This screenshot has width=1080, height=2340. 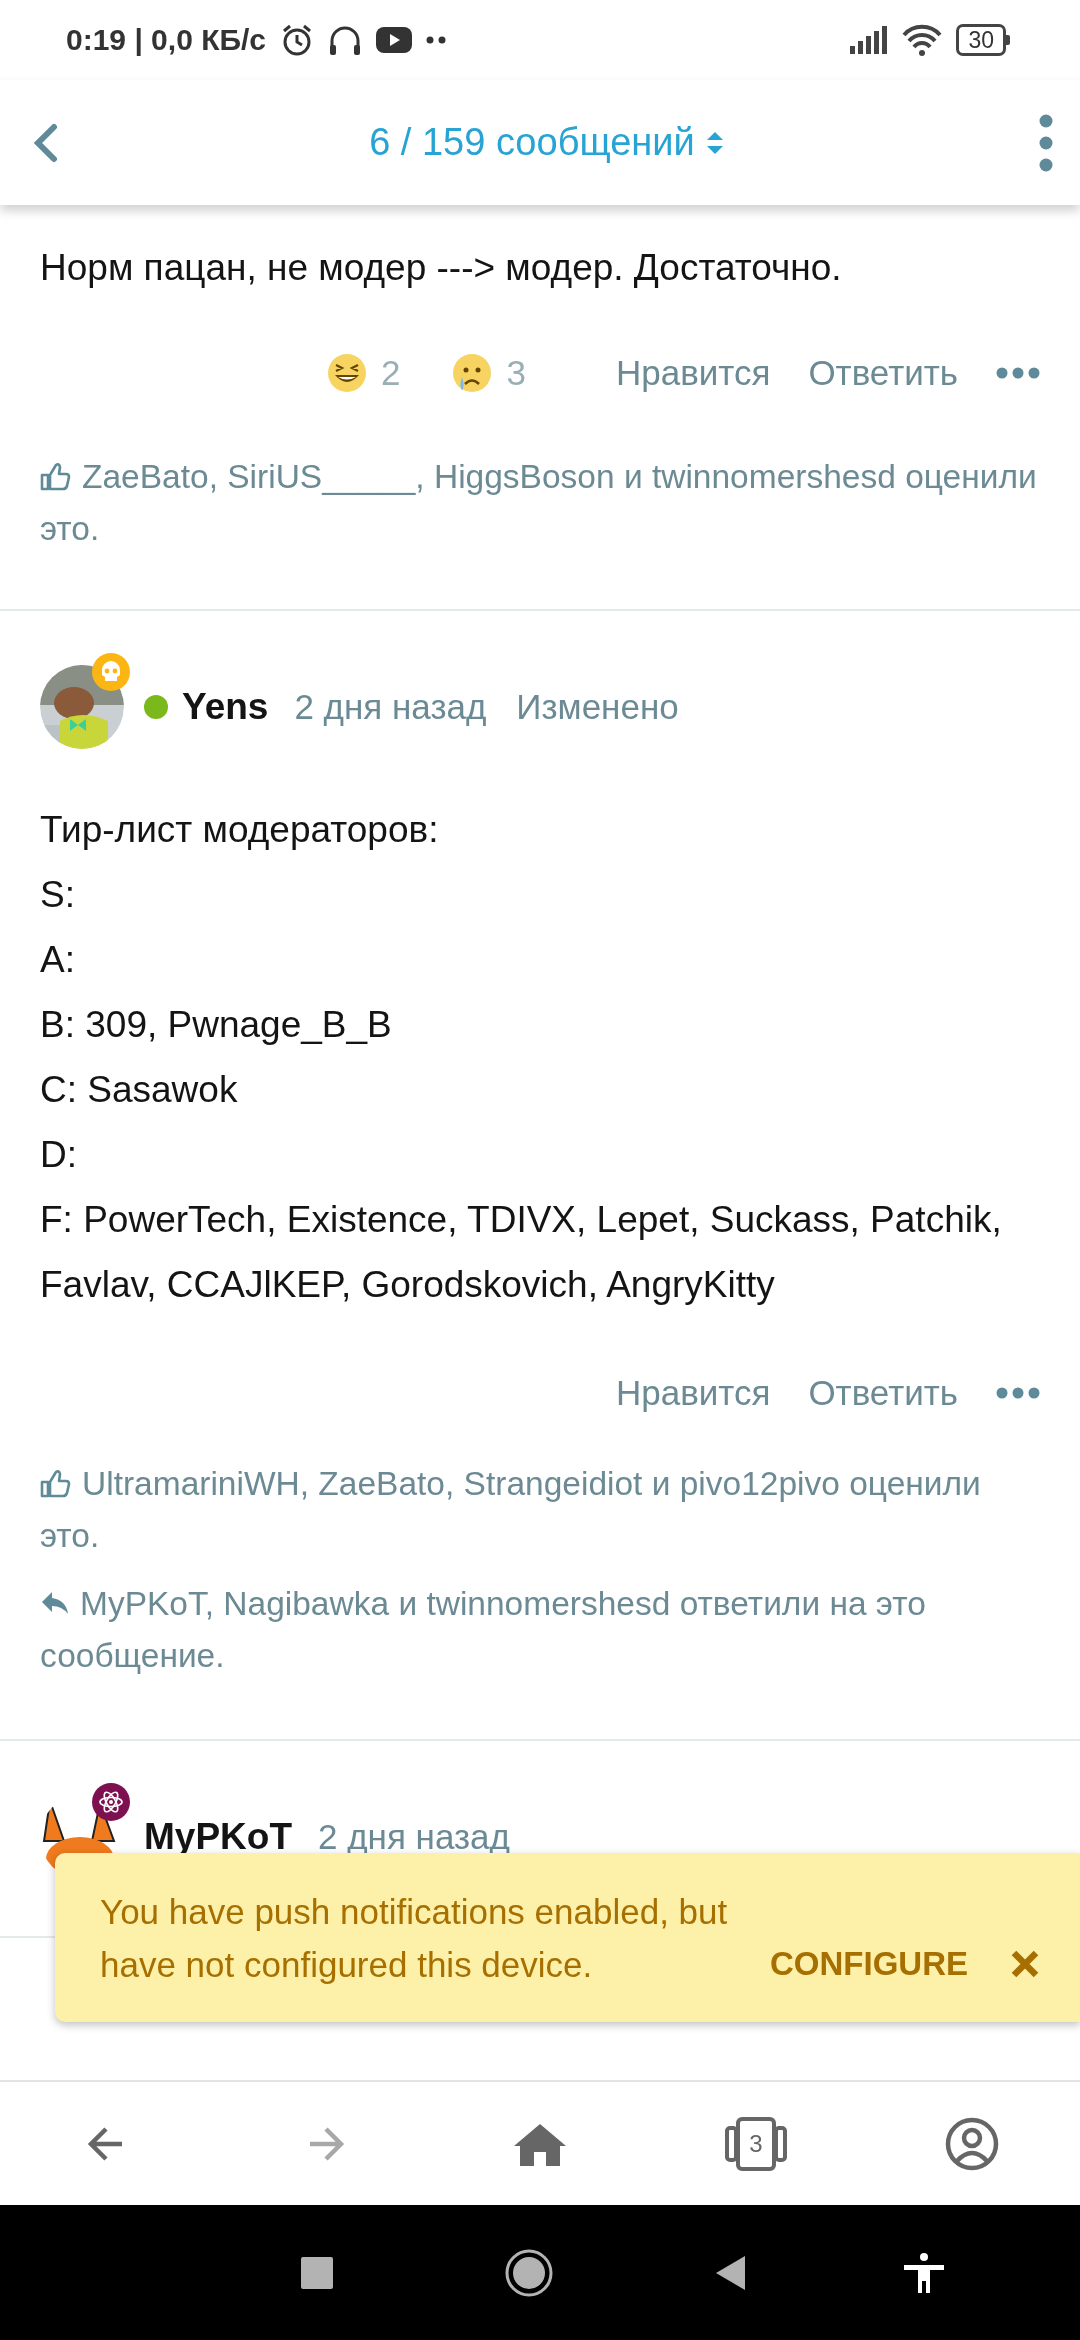 What do you see at coordinates (869, 1964) in the screenshot?
I see `configure-button: CONFIGURE` at bounding box center [869, 1964].